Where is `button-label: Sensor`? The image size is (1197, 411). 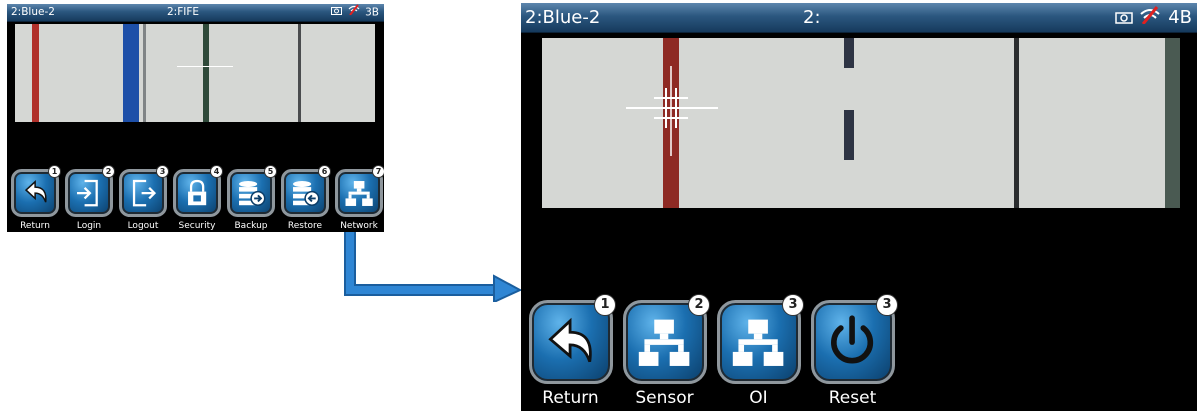
button-label: Sensor is located at coordinates (664, 398).